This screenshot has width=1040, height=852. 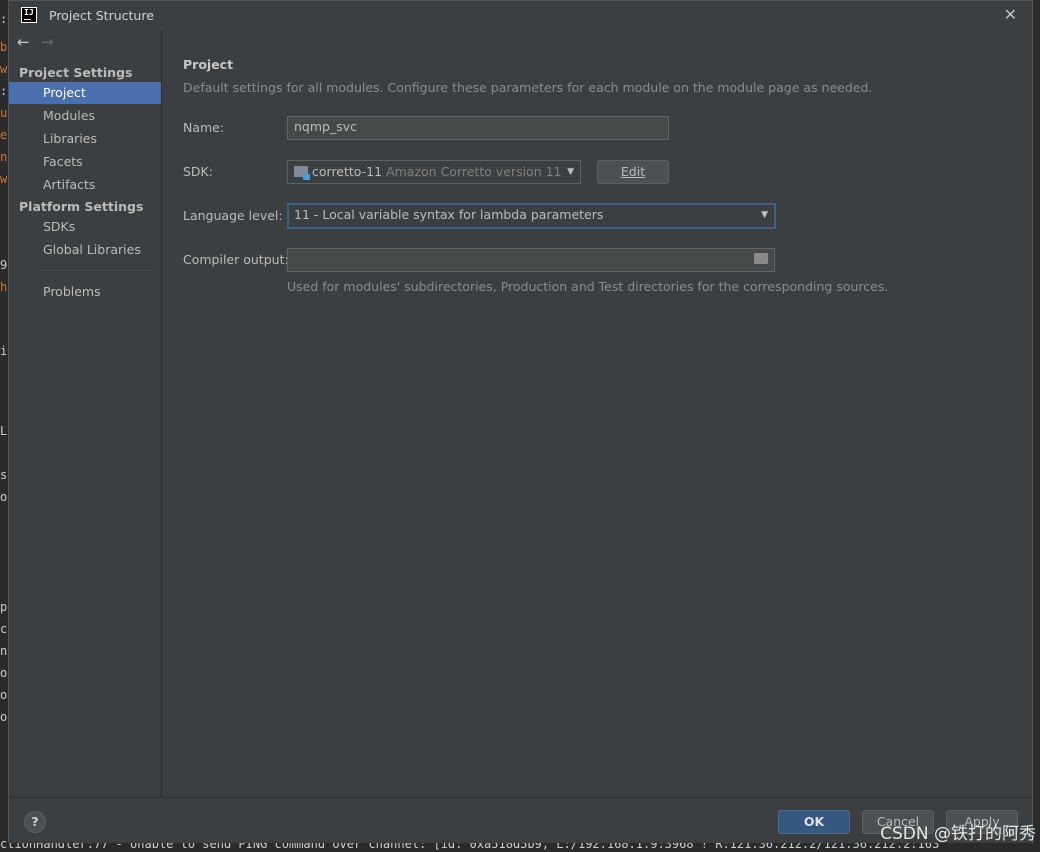 What do you see at coordinates (51, 42) in the screenshot?
I see `forward-arrow-icon: →` at bounding box center [51, 42].